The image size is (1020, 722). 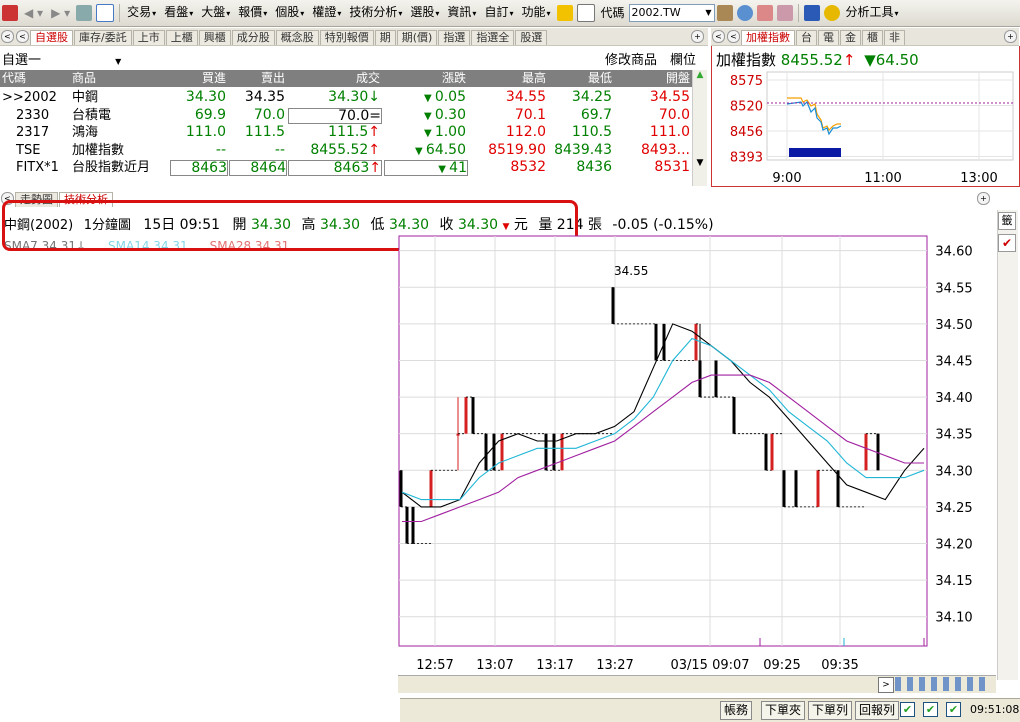 What do you see at coordinates (425, 78) in the screenshot?
I see `column-header: 漲跌` at bounding box center [425, 78].